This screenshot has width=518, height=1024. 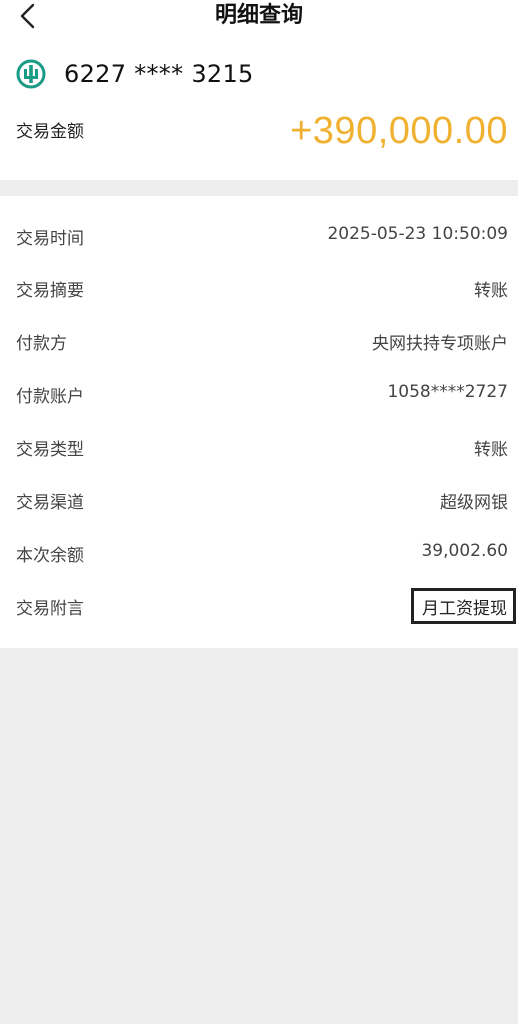 I want to click on detail-label: 交易附言, so click(x=50, y=609).